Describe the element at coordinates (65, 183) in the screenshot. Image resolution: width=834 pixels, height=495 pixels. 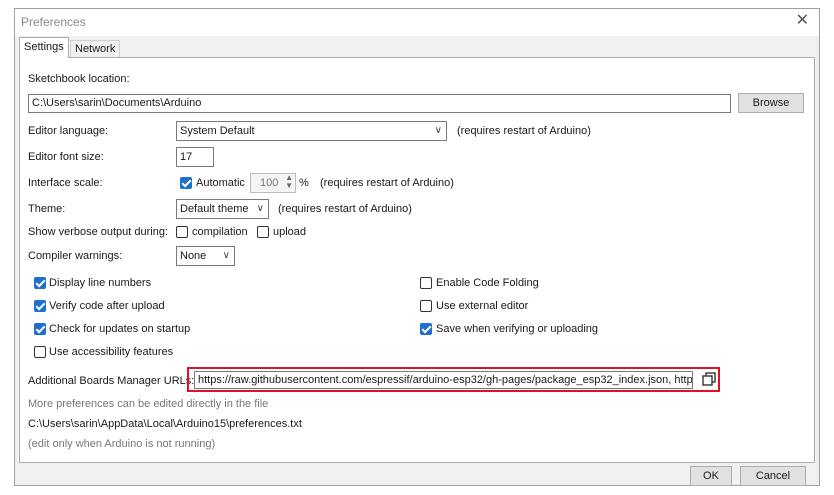
I see `interface-scale-label: Interface scale:` at that location.